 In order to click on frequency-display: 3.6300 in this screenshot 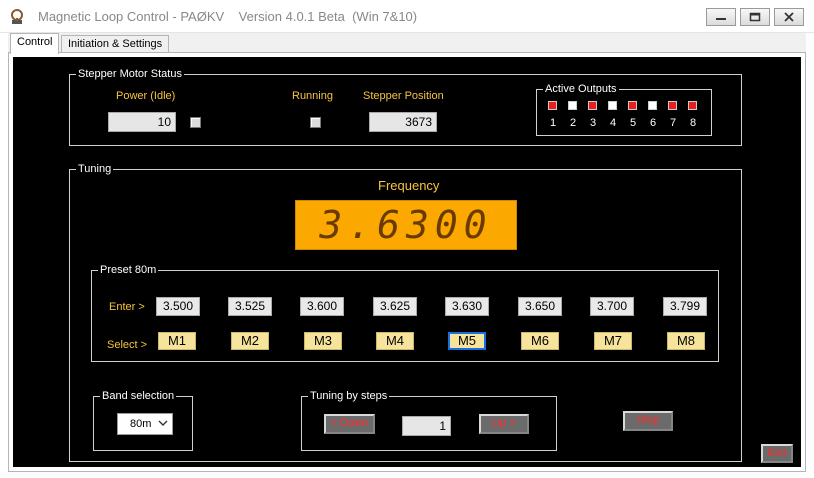, I will do `click(406, 225)`.